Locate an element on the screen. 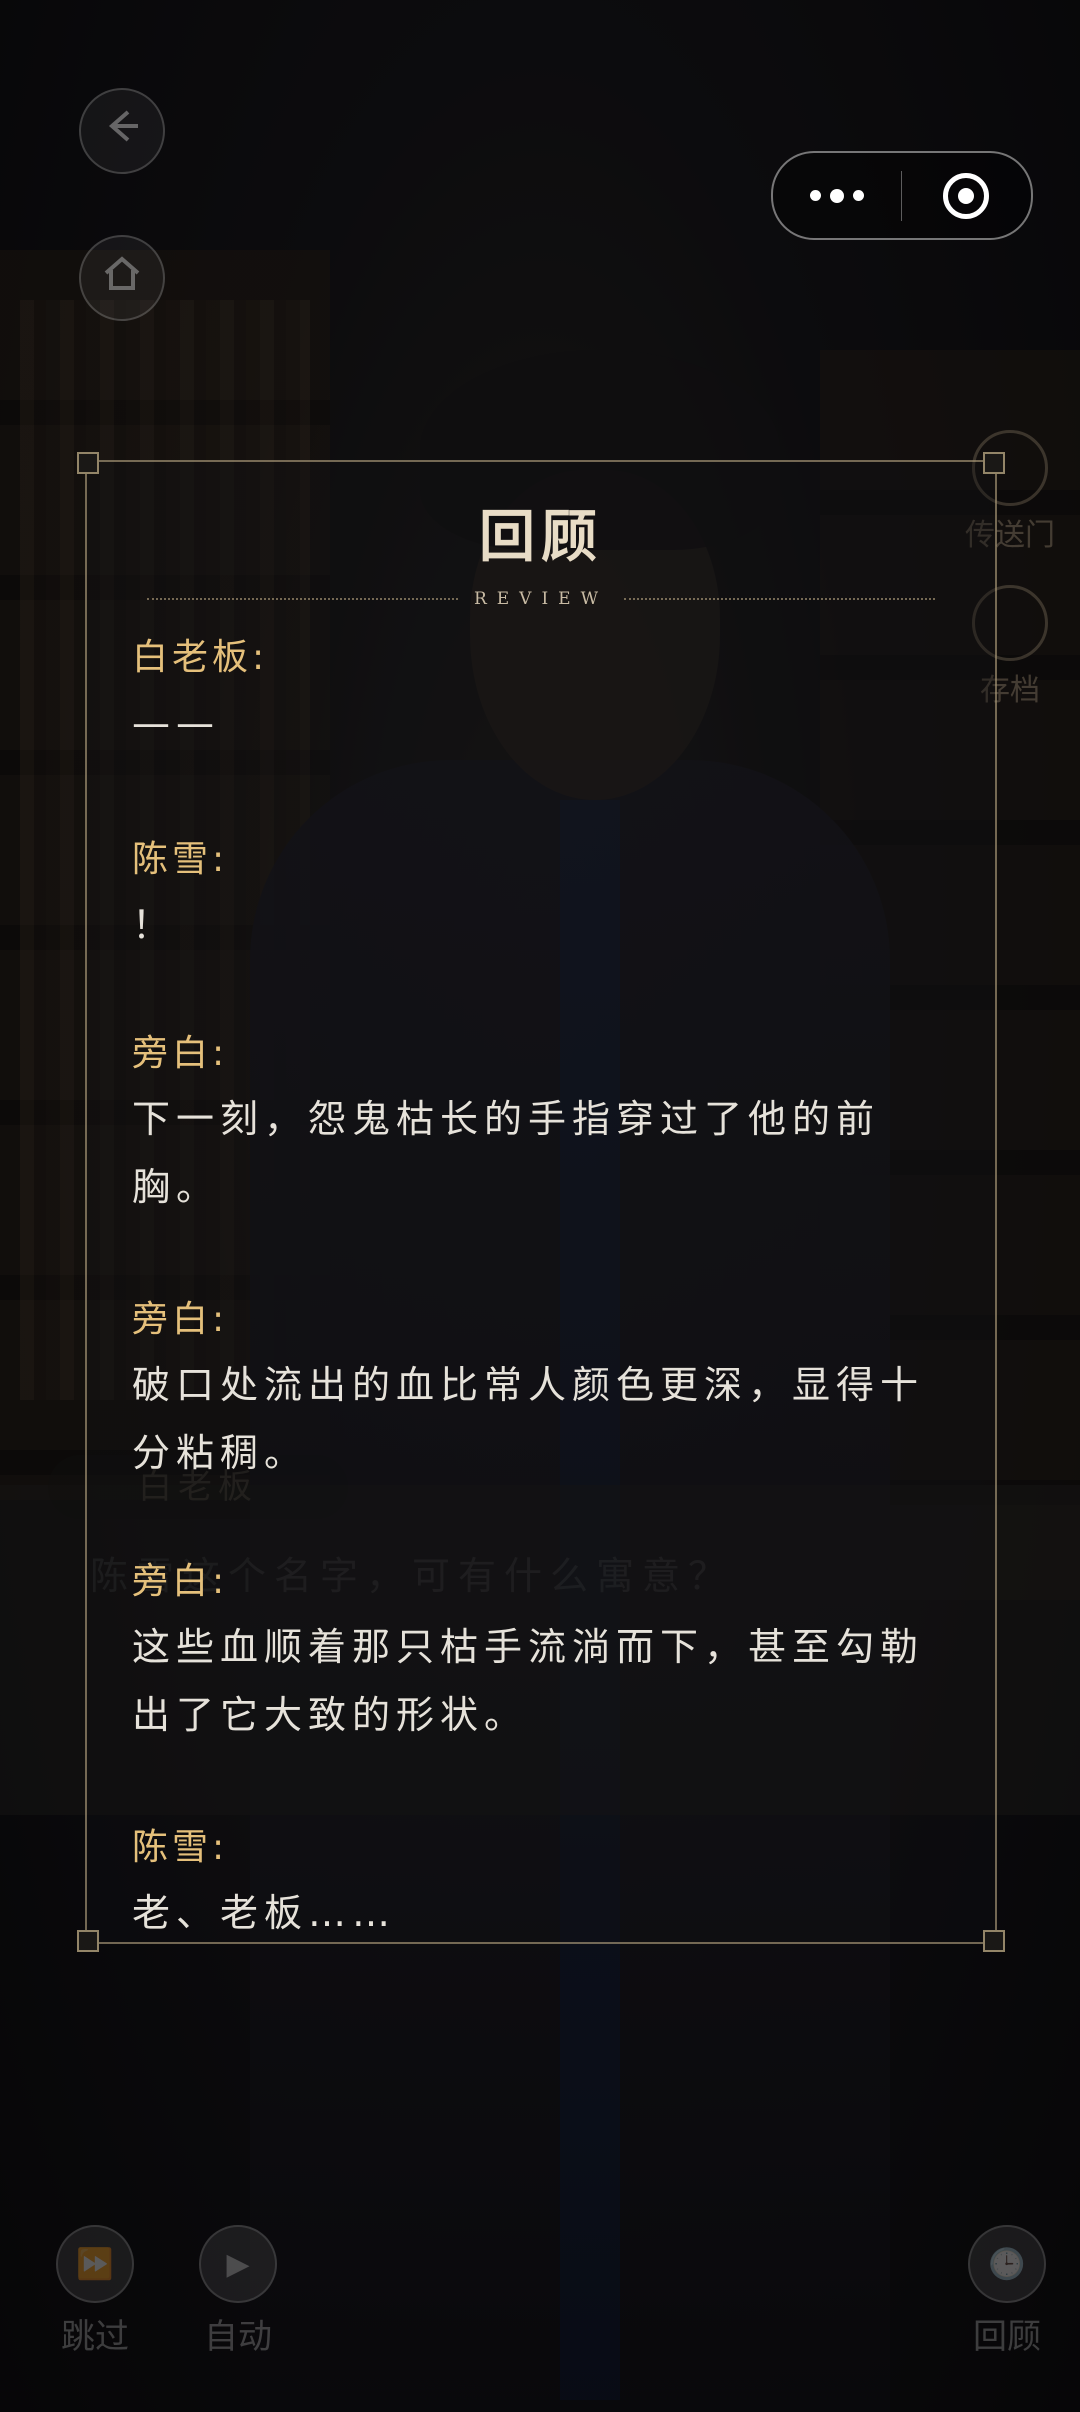 This screenshot has width=1080, height=2412. more-dots-icon is located at coordinates (837, 195).